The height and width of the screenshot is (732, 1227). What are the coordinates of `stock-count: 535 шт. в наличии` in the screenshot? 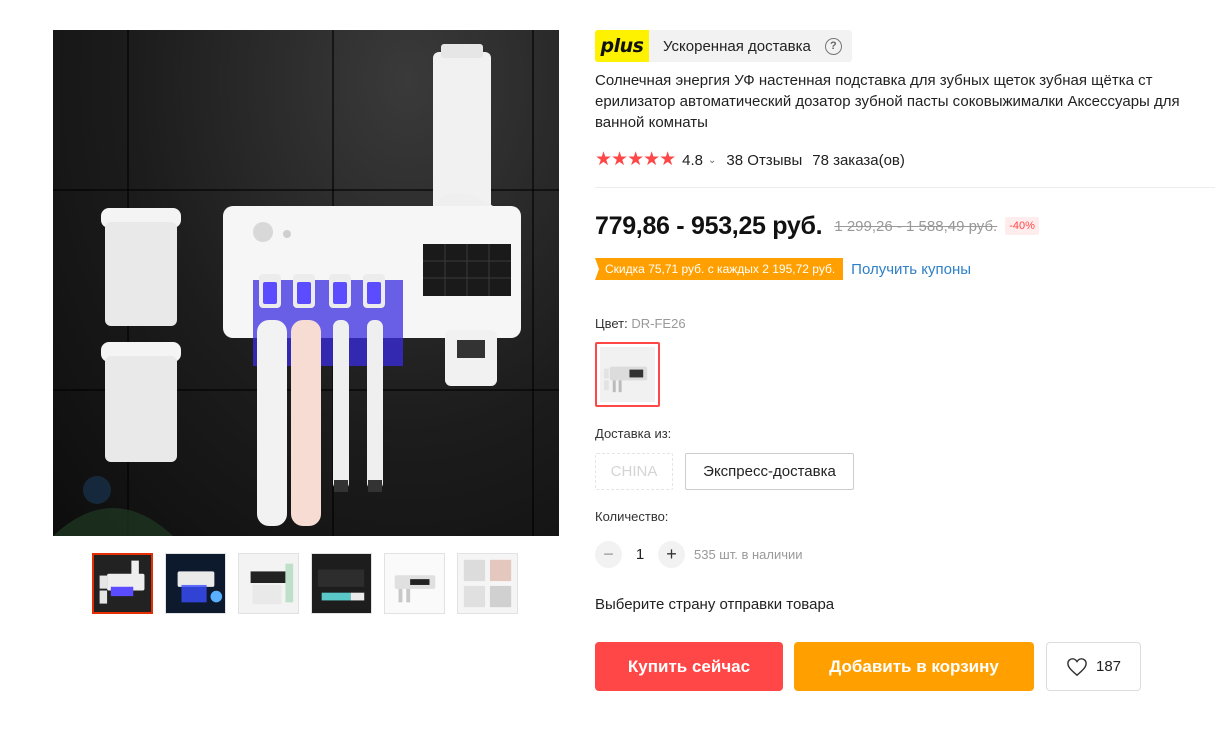 It's located at (748, 554).